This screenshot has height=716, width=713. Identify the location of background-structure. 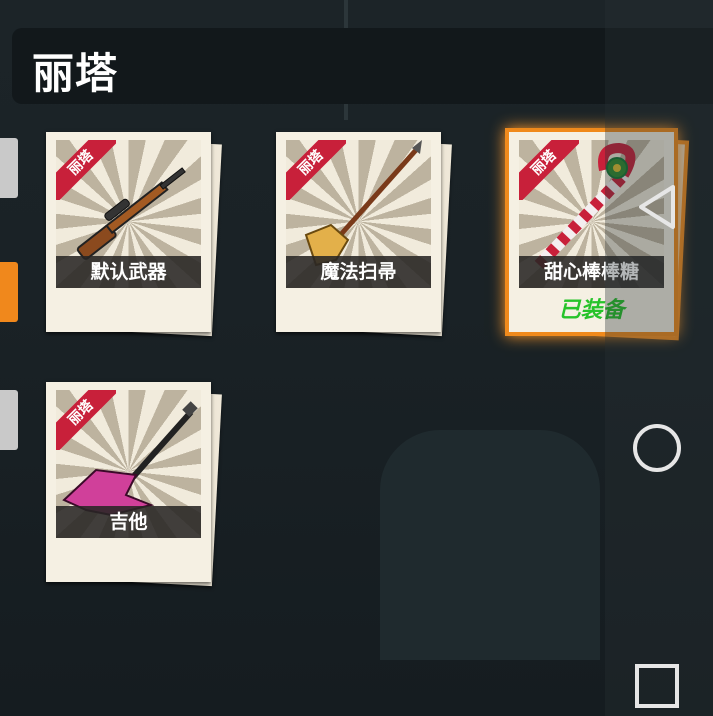
(490, 545).